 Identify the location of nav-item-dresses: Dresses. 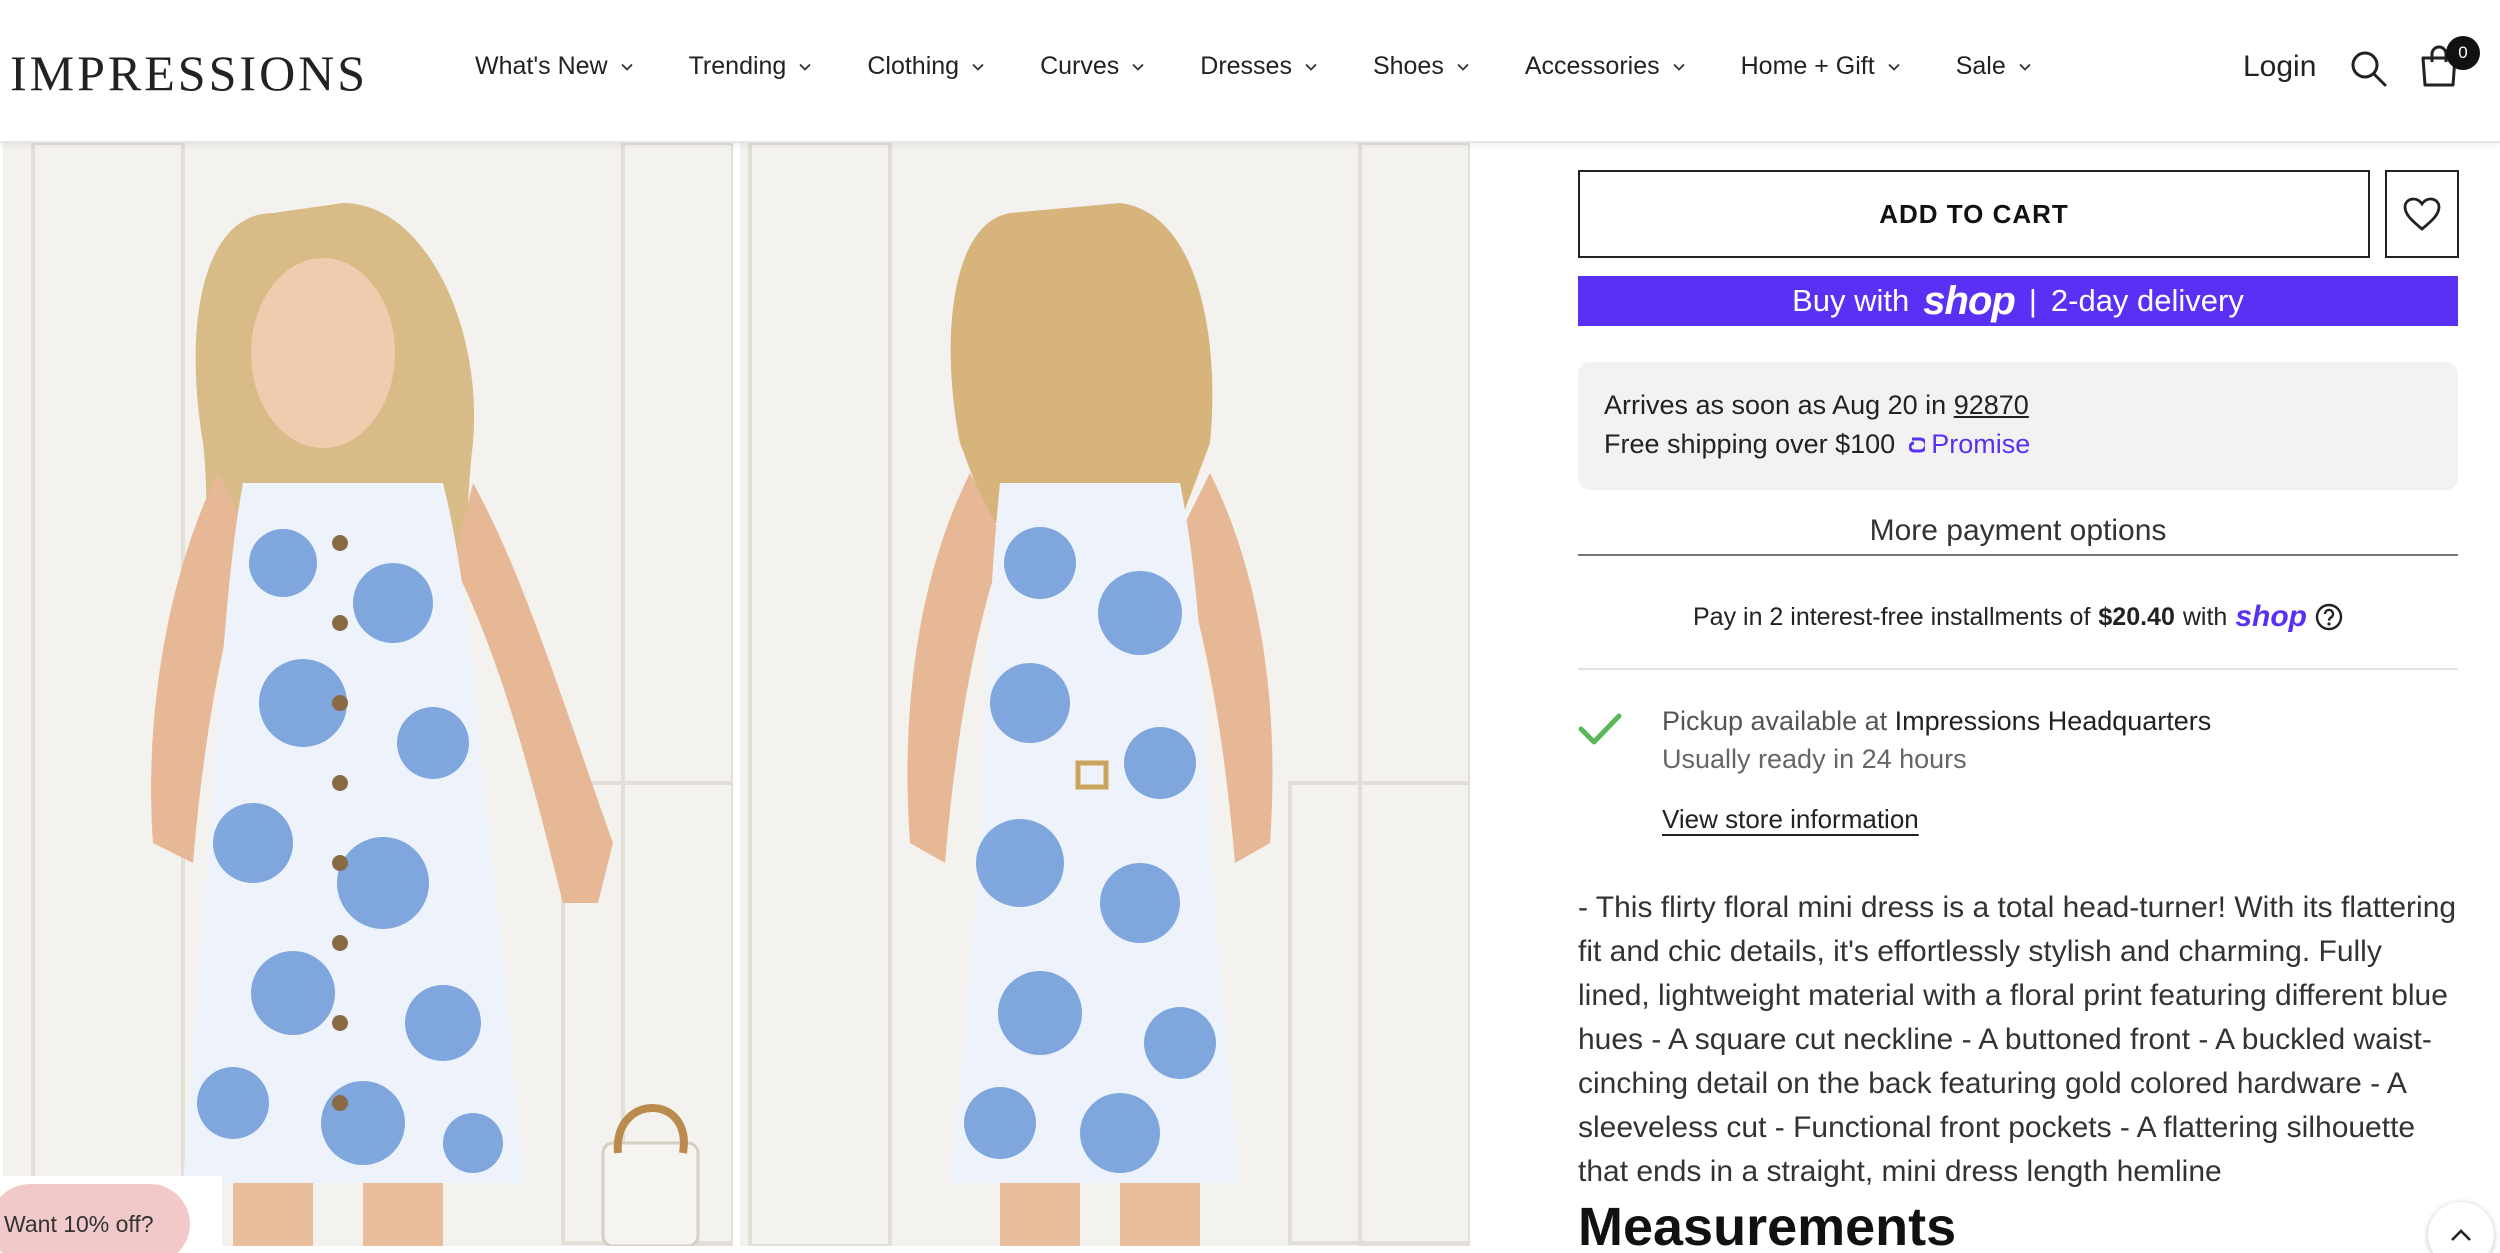
(1259, 66).